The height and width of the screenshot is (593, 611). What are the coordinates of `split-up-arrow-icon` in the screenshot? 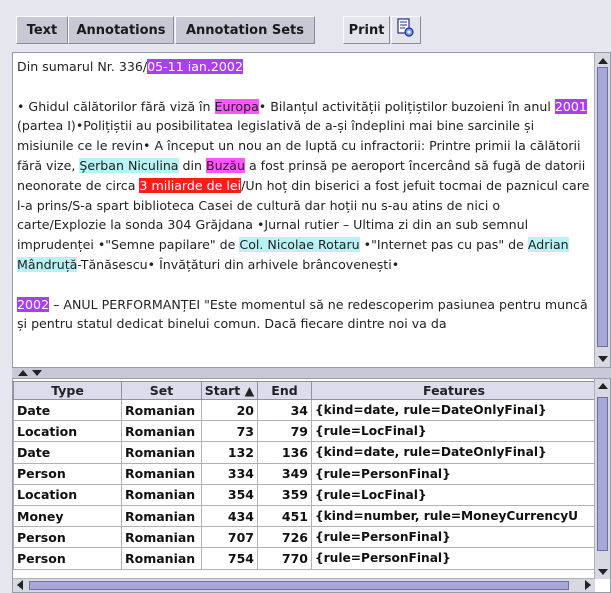 It's located at (23, 373).